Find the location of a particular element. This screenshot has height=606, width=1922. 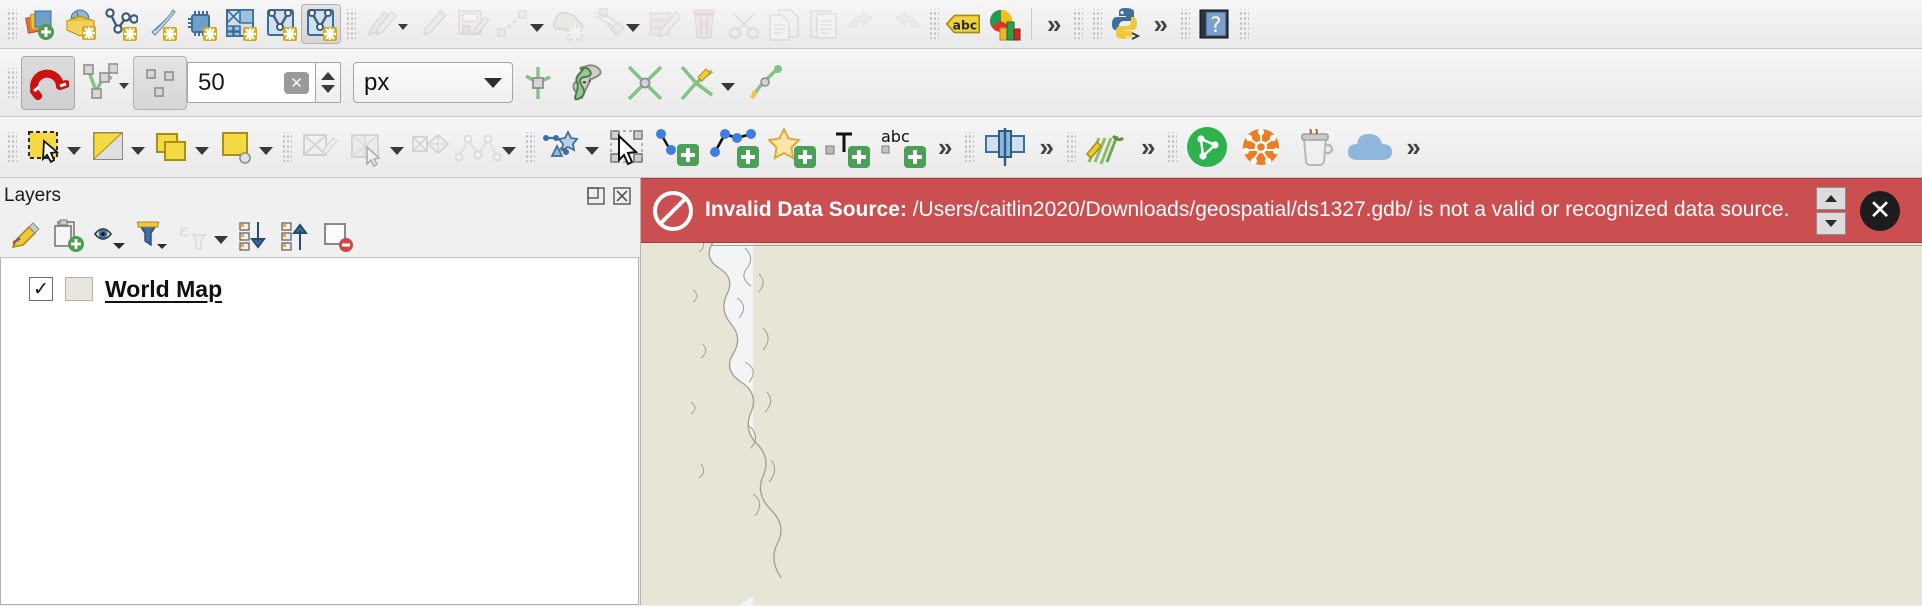

add-line-feature-icon is located at coordinates (512, 24).